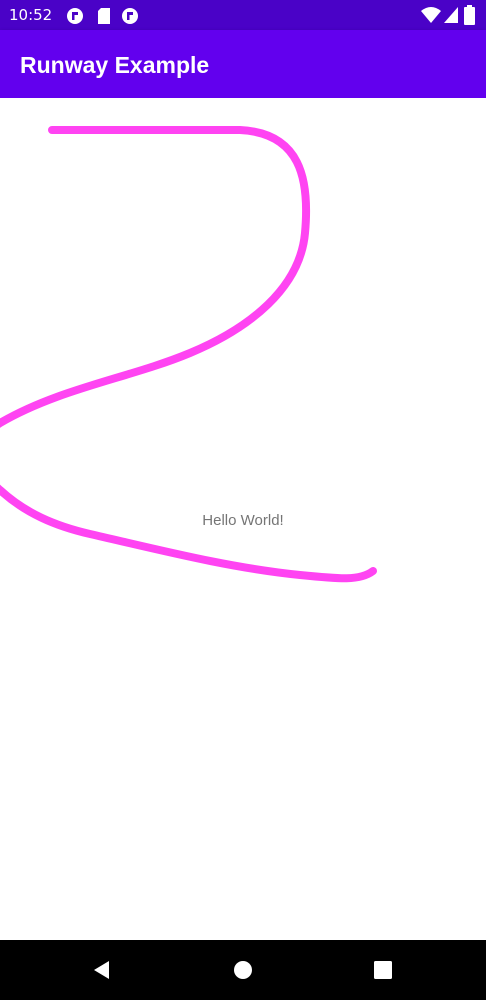 The width and height of the screenshot is (486, 1000). I want to click on home-icon, so click(243, 970).